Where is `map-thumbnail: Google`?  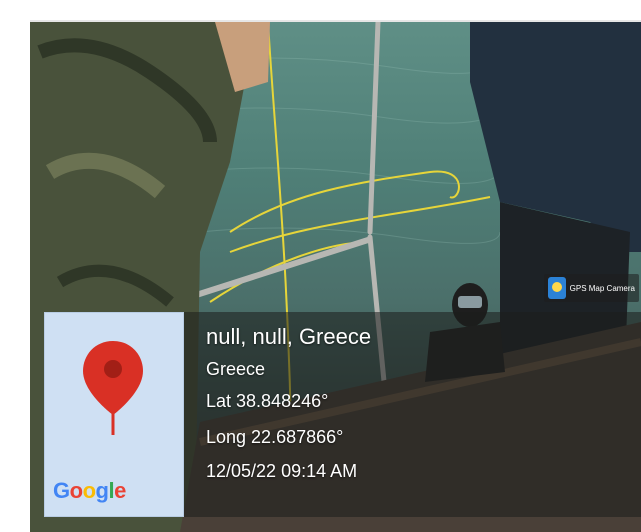 map-thumbnail: Google is located at coordinates (114, 414).